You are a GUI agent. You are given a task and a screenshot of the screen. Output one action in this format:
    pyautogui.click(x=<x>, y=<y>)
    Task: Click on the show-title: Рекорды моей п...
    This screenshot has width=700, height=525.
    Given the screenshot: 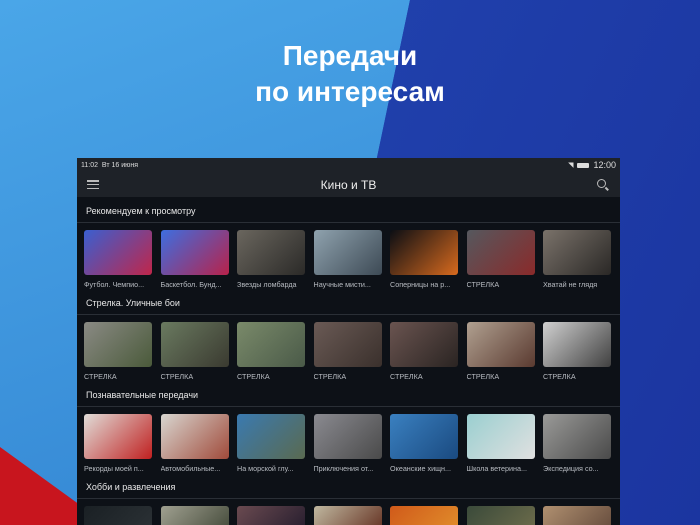 What is the action you would take?
    pyautogui.click(x=114, y=468)
    